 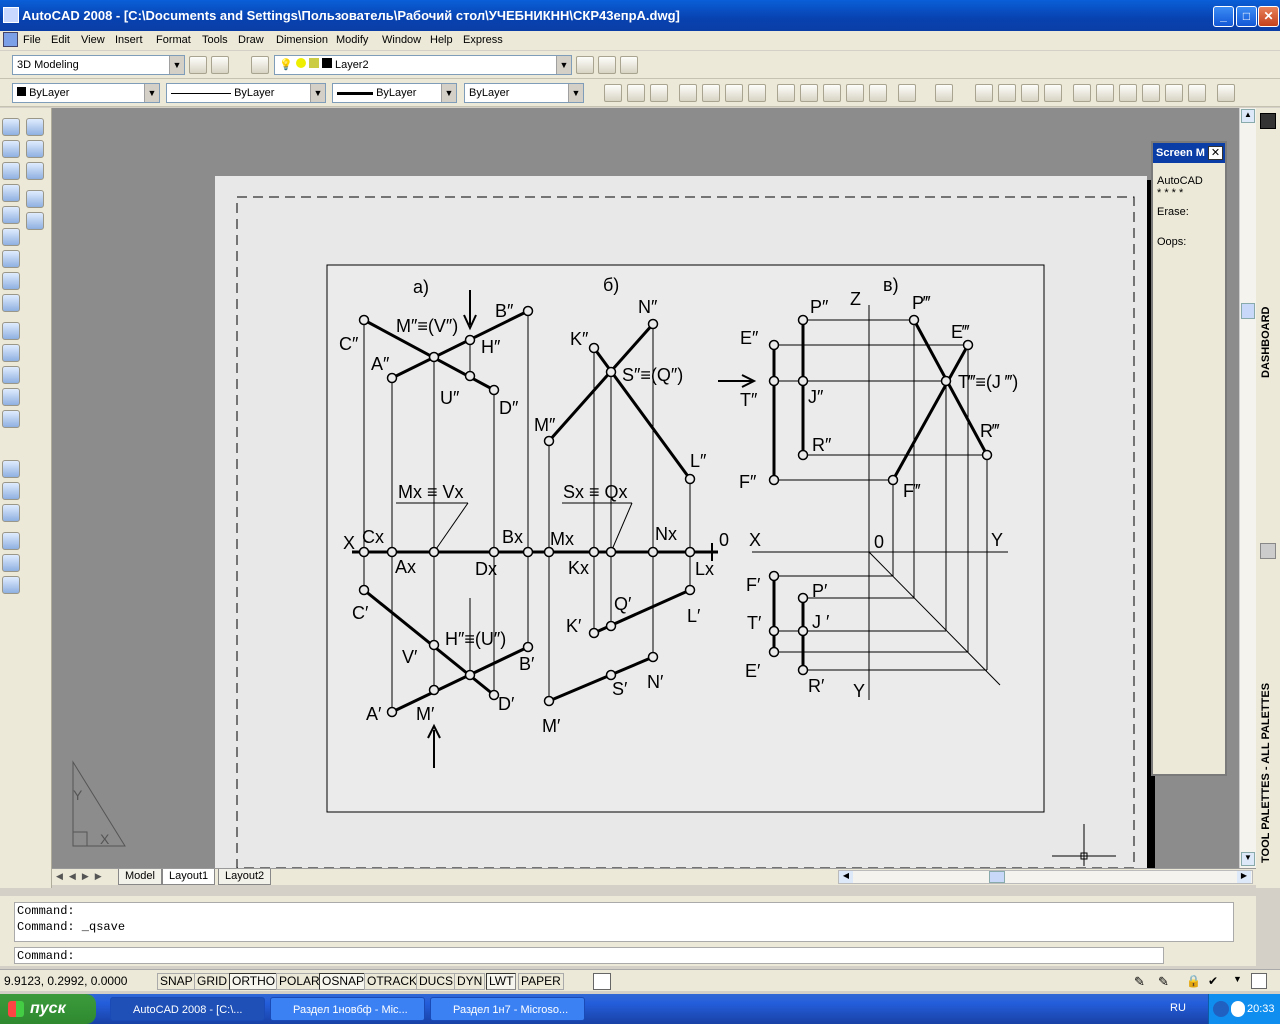 I want to click on label-lx: Lx, so click(x=704, y=569).